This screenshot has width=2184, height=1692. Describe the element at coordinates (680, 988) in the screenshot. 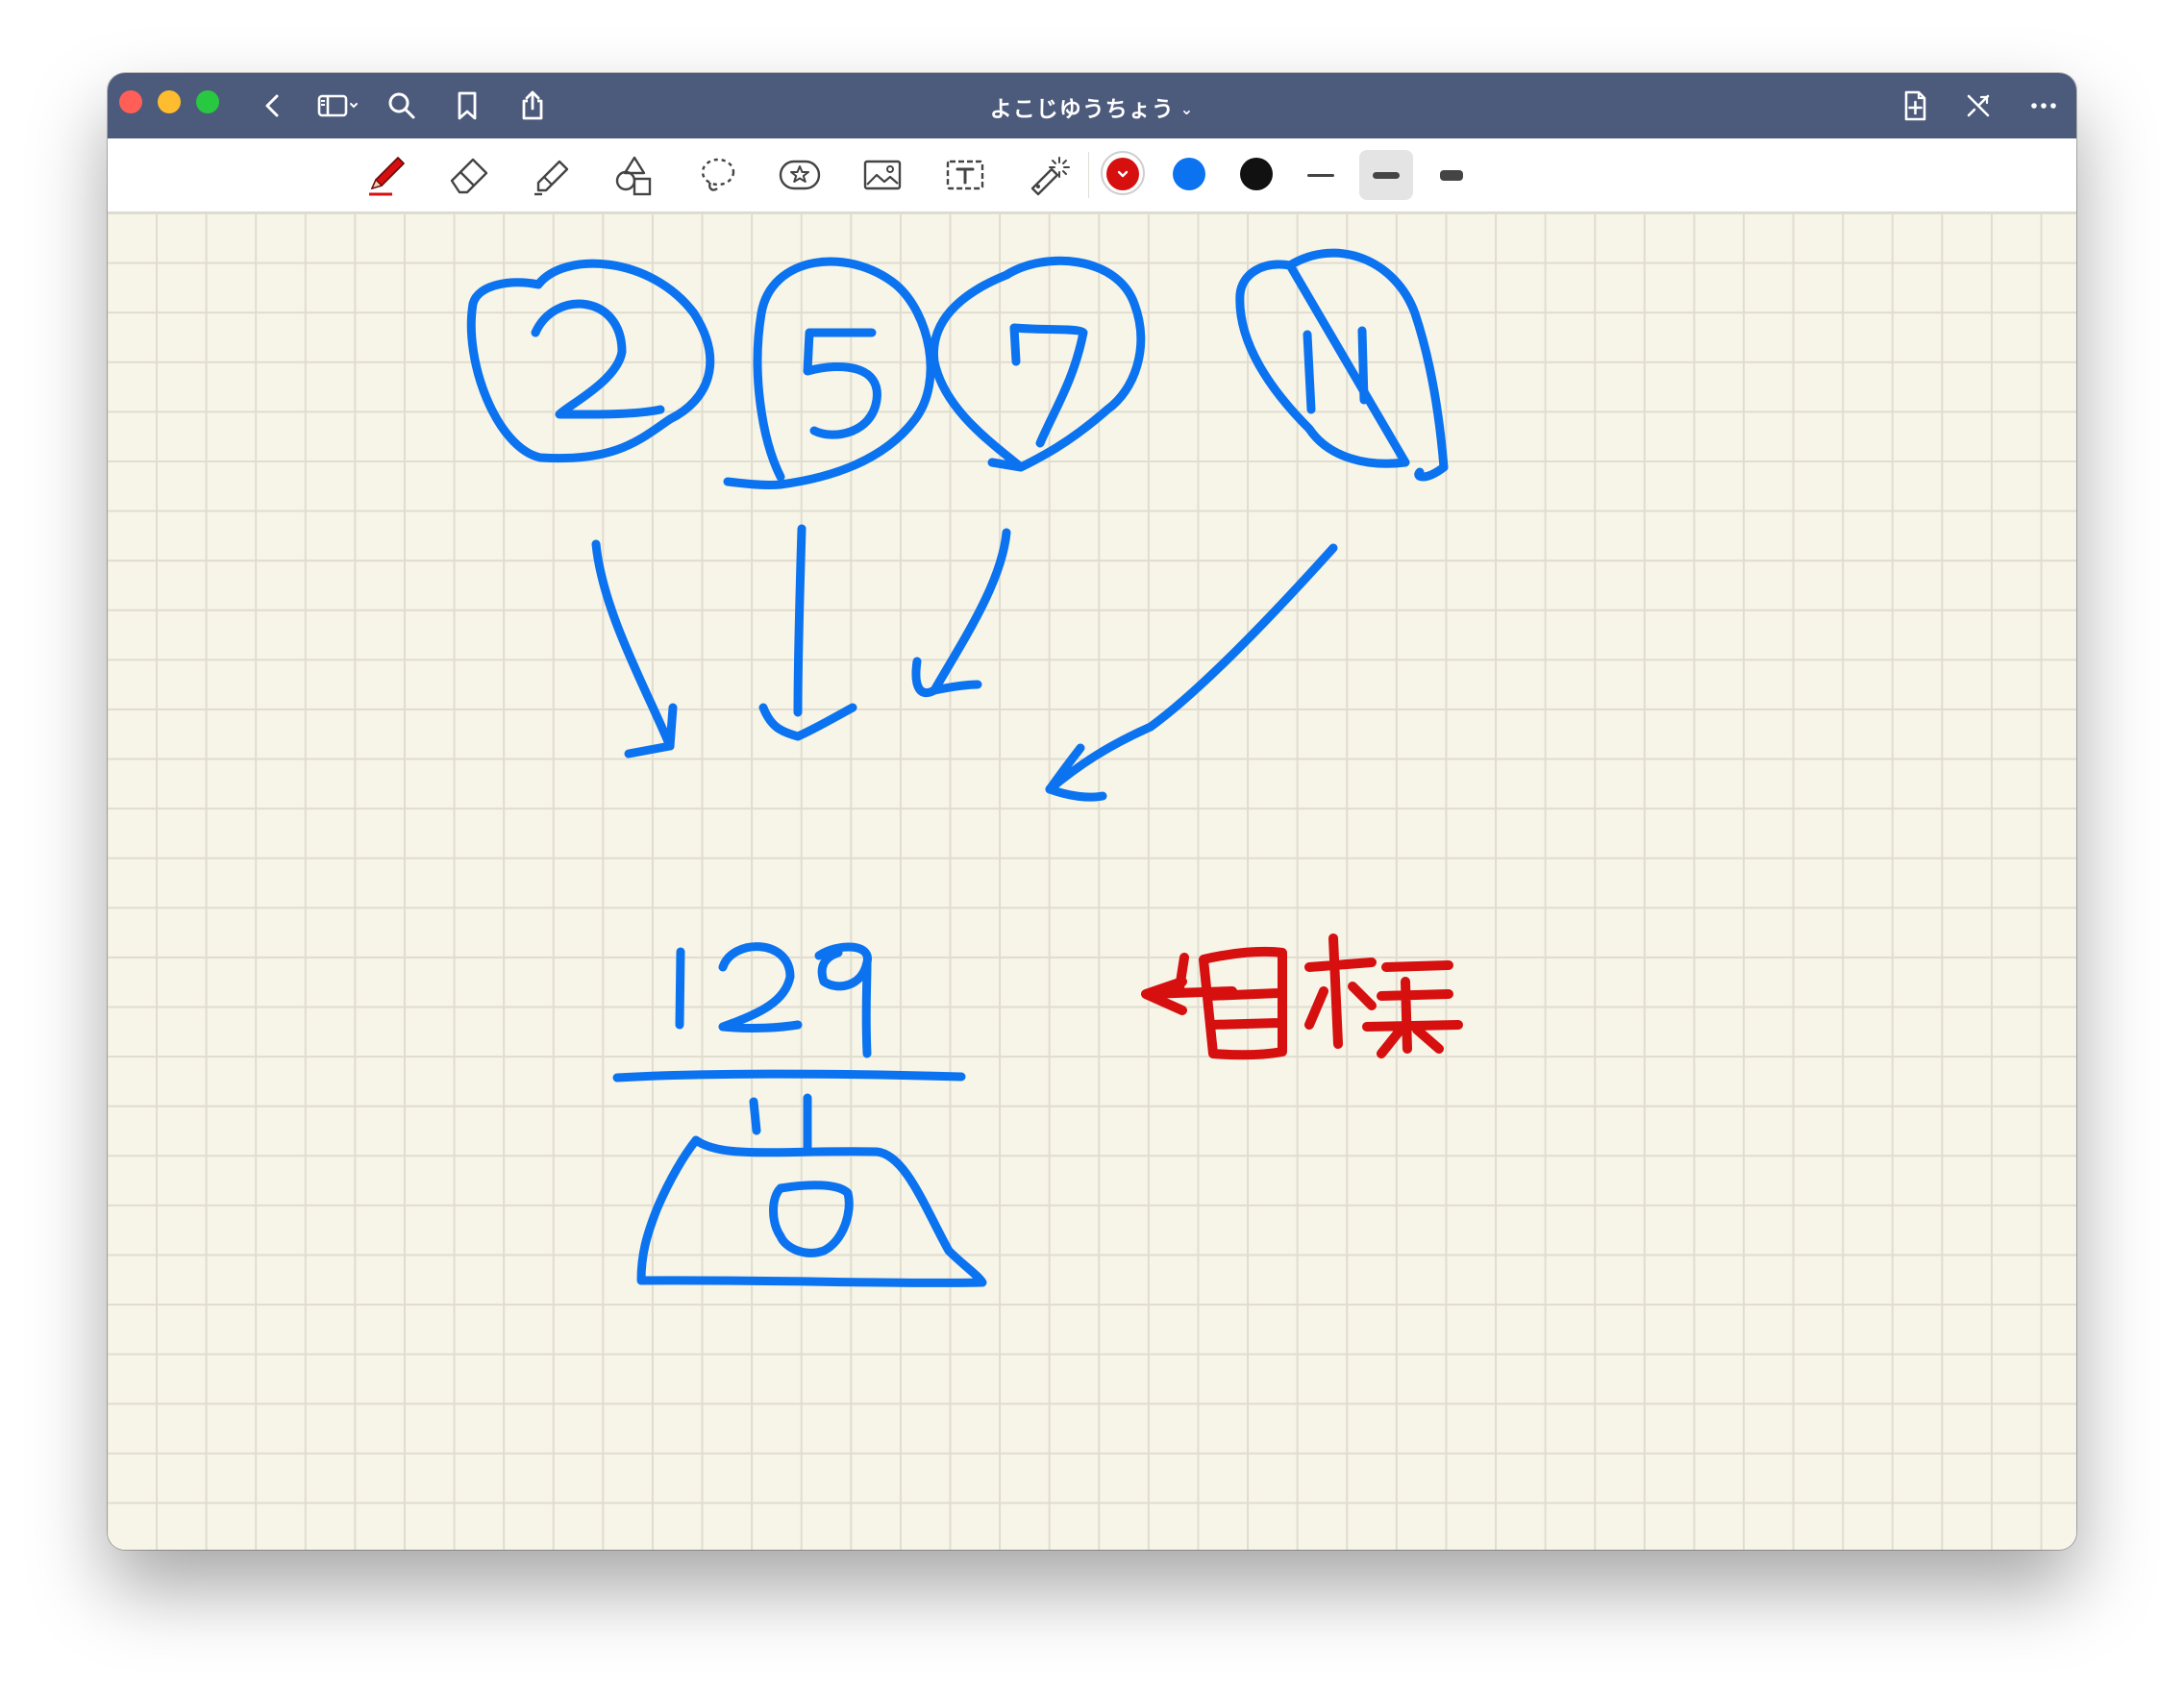

I see `digit-1-stroke` at that location.